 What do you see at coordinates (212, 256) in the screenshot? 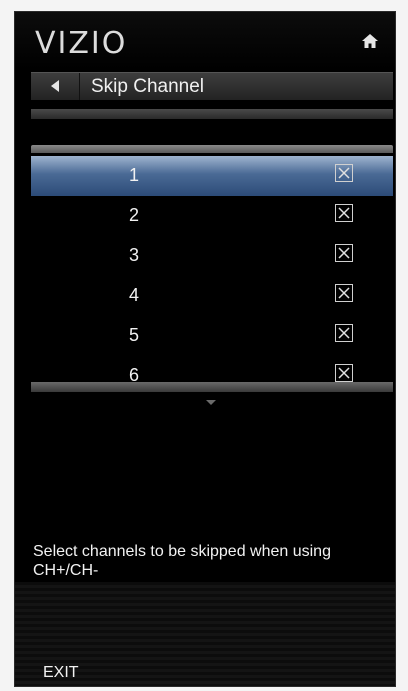
I see `channel-row-3: 3` at bounding box center [212, 256].